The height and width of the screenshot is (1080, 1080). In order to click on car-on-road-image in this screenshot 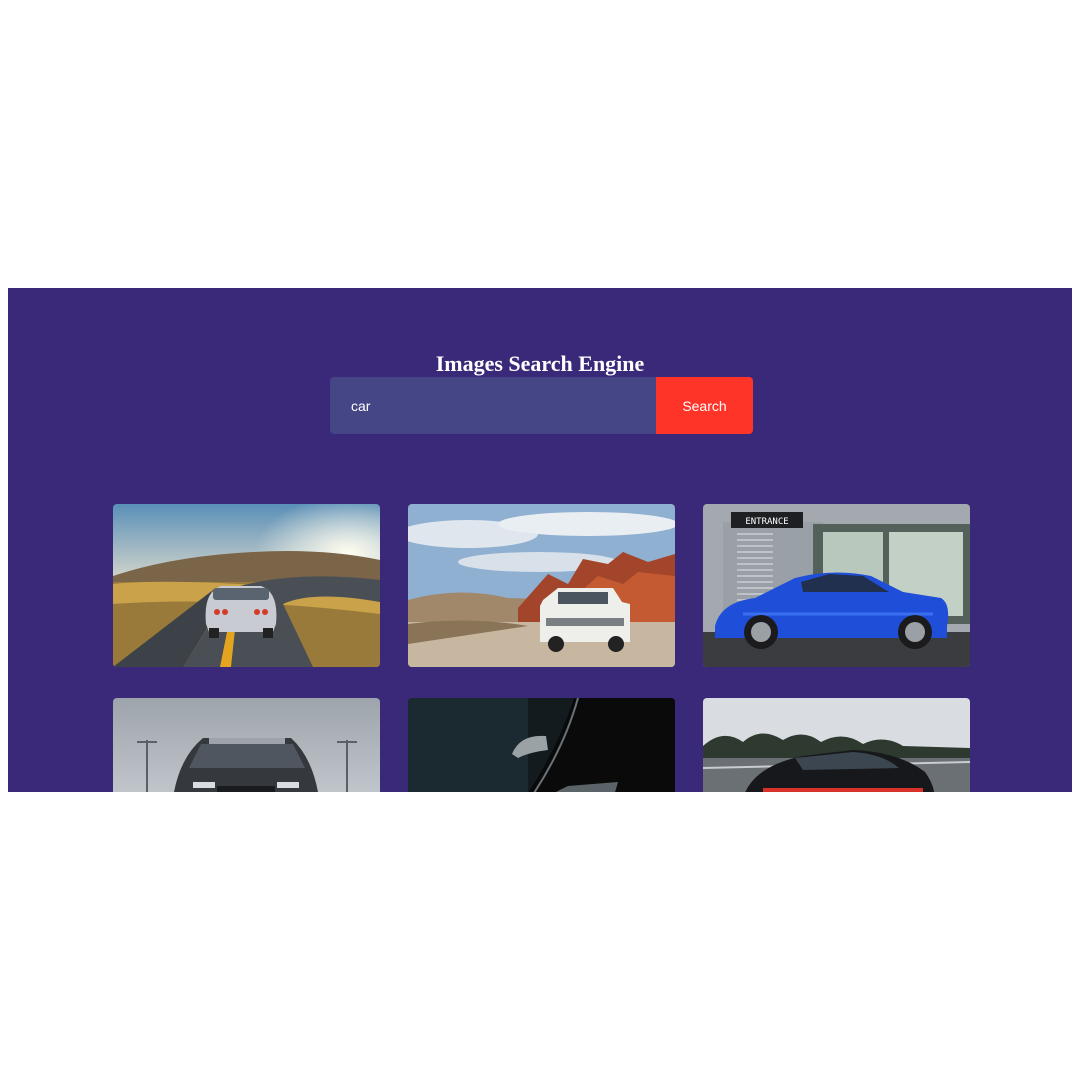, I will do `click(246, 585)`.